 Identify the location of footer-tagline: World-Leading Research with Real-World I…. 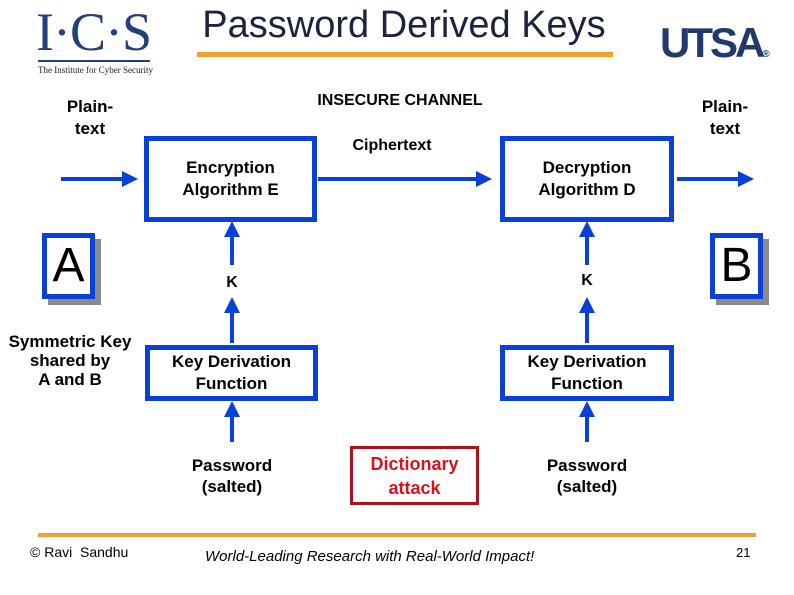
(370, 556).